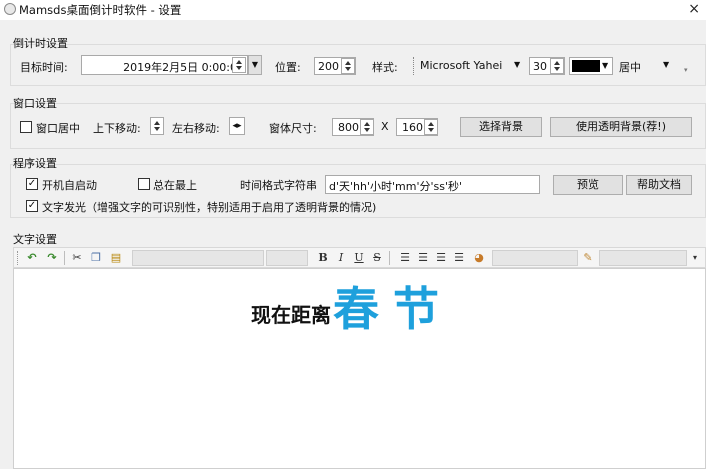  Describe the element at coordinates (157, 126) in the screenshot. I see `move-updown-spinner` at that location.